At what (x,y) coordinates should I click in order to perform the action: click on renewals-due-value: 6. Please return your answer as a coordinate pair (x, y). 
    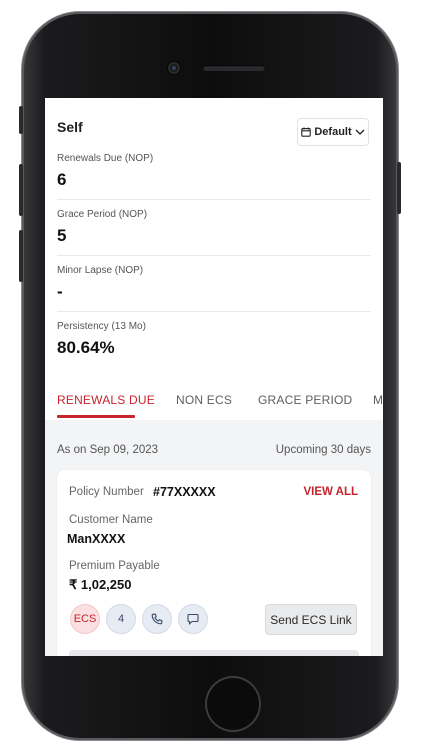
    Looking at the image, I should click on (62, 179).